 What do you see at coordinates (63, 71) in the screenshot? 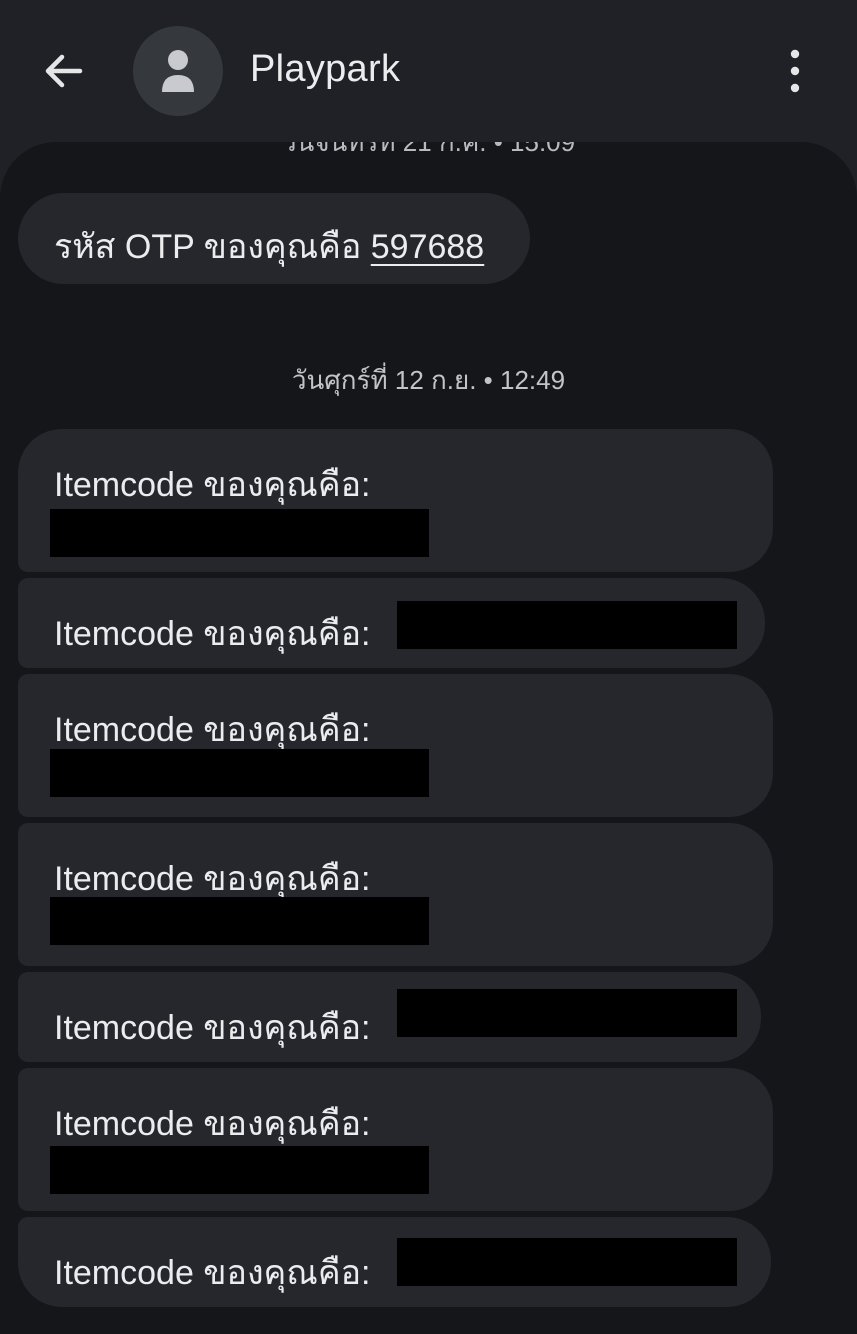
I see `back-arrow-icon` at bounding box center [63, 71].